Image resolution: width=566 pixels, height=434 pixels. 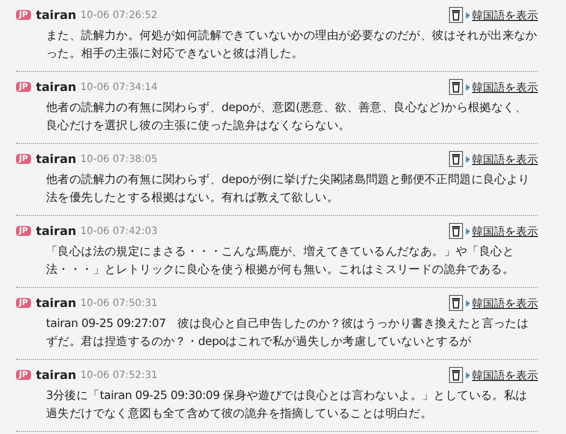 I want to click on timestamp: 10-06 07:34:14, so click(x=119, y=87).